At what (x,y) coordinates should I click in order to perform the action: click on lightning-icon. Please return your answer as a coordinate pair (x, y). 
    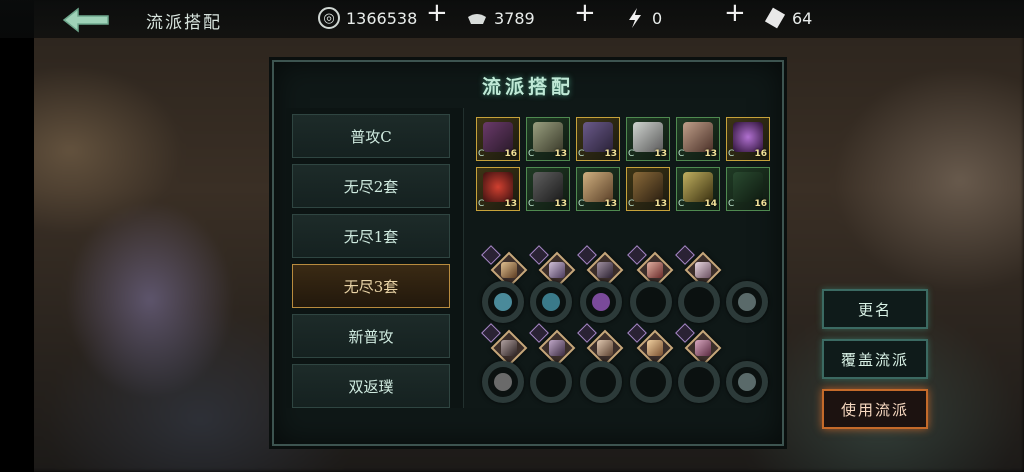
    Looking at the image, I should click on (635, 18).